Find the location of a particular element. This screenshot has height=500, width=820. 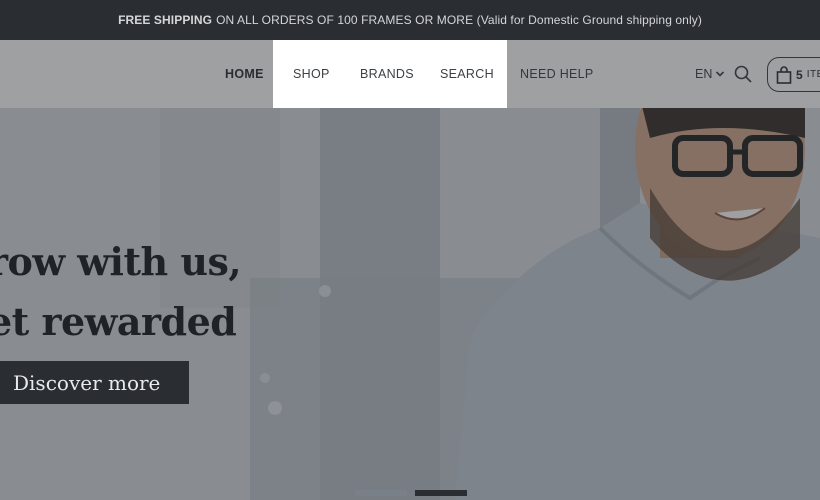

carousel-dot-active is located at coordinates (441, 493).